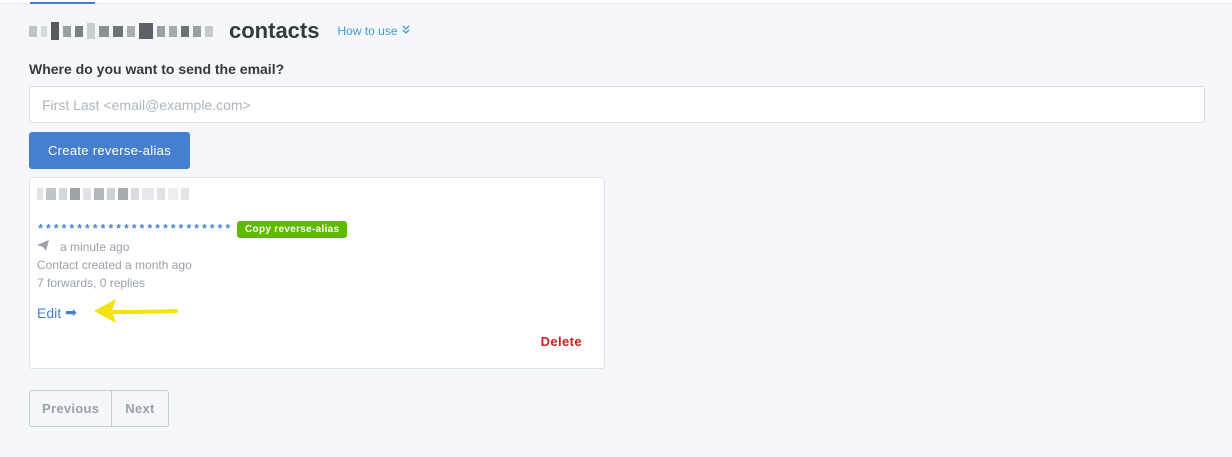  What do you see at coordinates (292, 229) in the screenshot?
I see `copy-reverse-alias-button: Copy reverse-alias` at bounding box center [292, 229].